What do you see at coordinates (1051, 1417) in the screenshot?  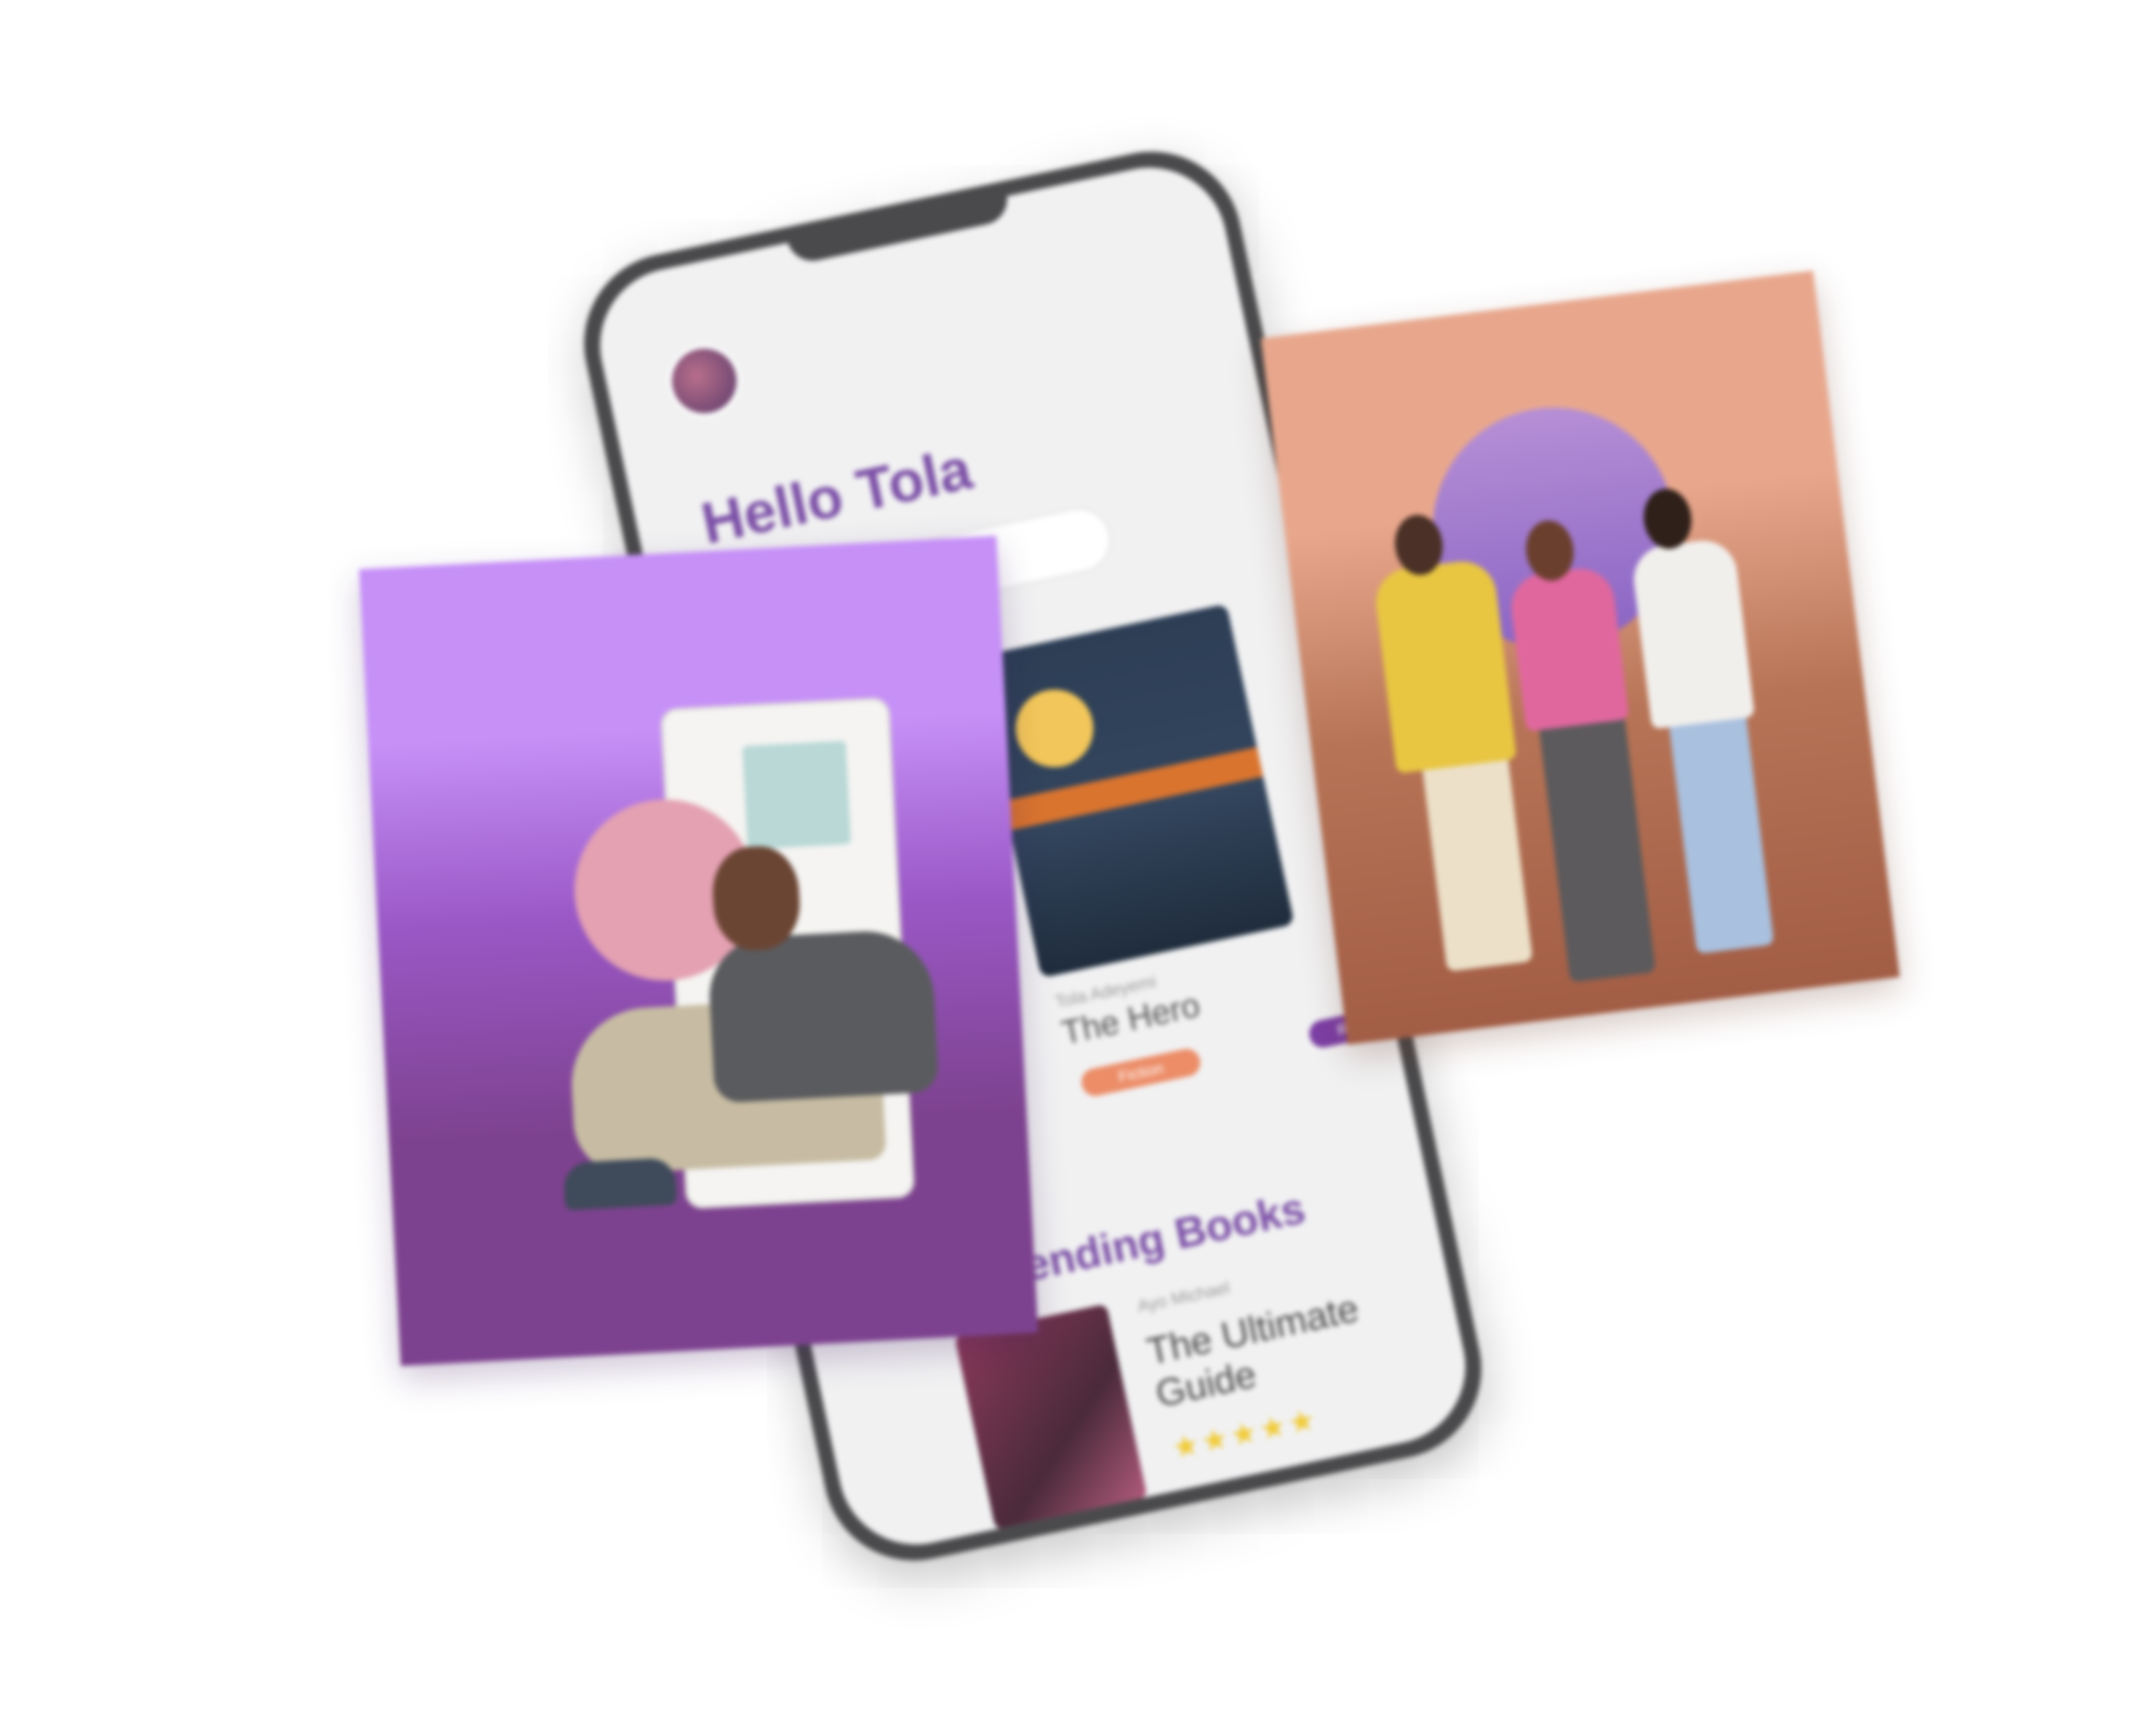 I see `list-item-cover` at bounding box center [1051, 1417].